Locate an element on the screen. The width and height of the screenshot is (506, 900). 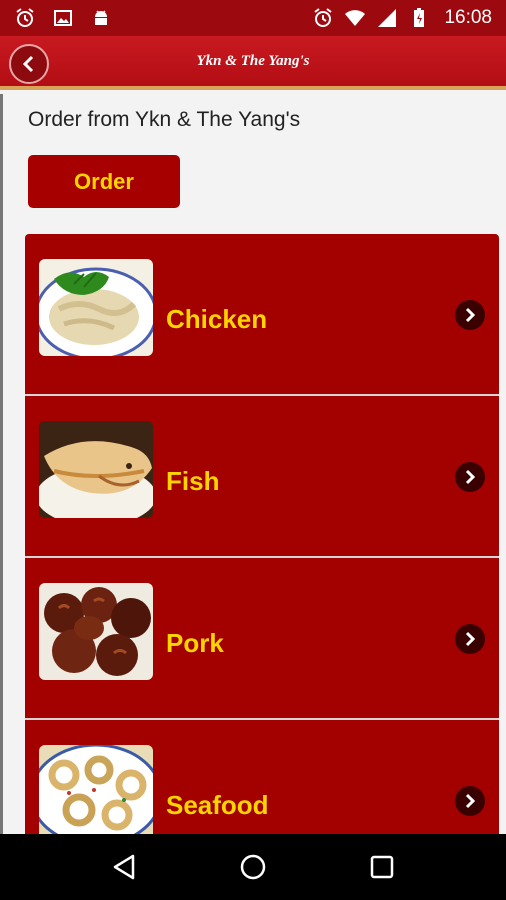
home-icon is located at coordinates (253, 867).